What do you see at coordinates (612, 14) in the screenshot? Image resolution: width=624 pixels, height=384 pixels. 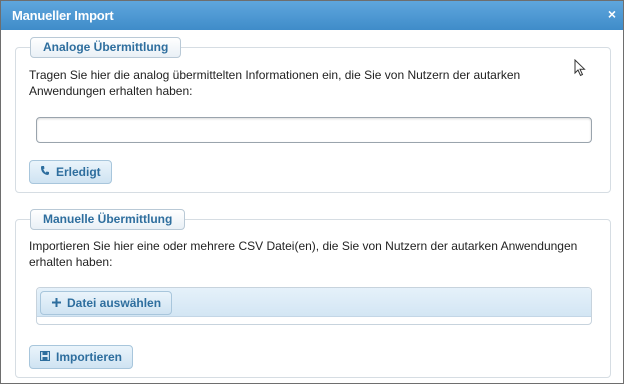 I see `close-icon: ×` at bounding box center [612, 14].